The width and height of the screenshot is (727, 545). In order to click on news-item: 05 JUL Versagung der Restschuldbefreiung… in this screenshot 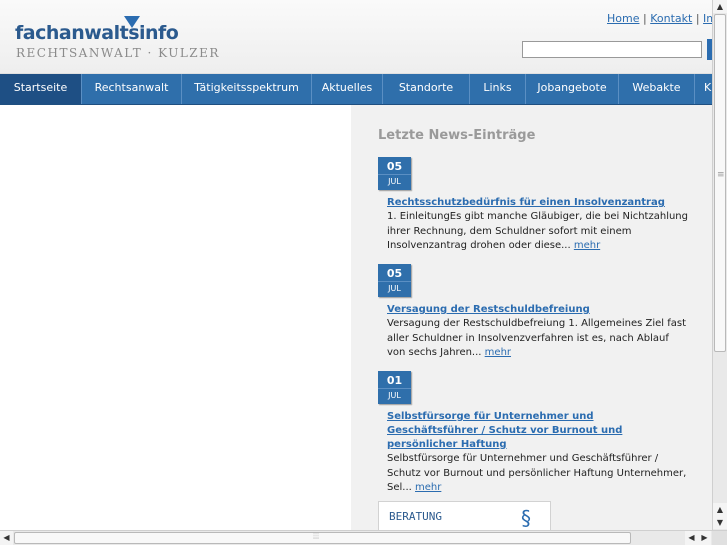, I will do `click(533, 312)`.